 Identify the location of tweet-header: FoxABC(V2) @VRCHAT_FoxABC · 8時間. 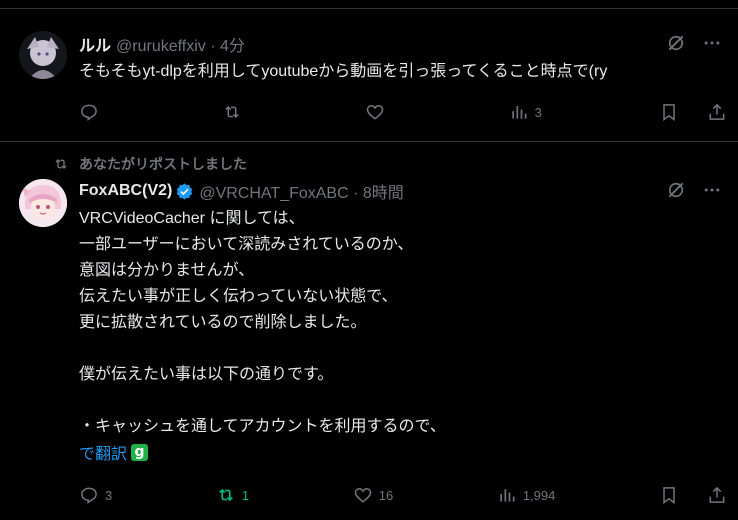
(241, 191).